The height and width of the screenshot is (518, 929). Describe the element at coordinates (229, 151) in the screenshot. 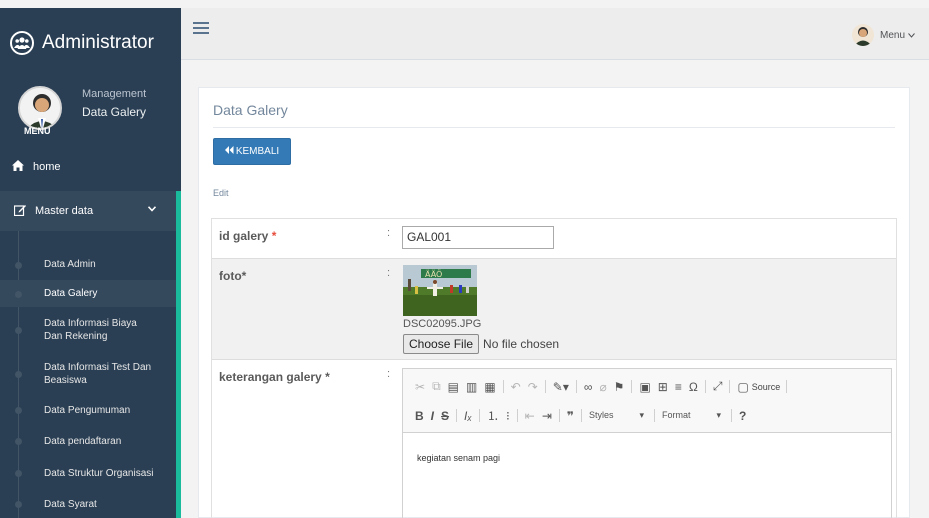

I see `double-left-icon` at that location.